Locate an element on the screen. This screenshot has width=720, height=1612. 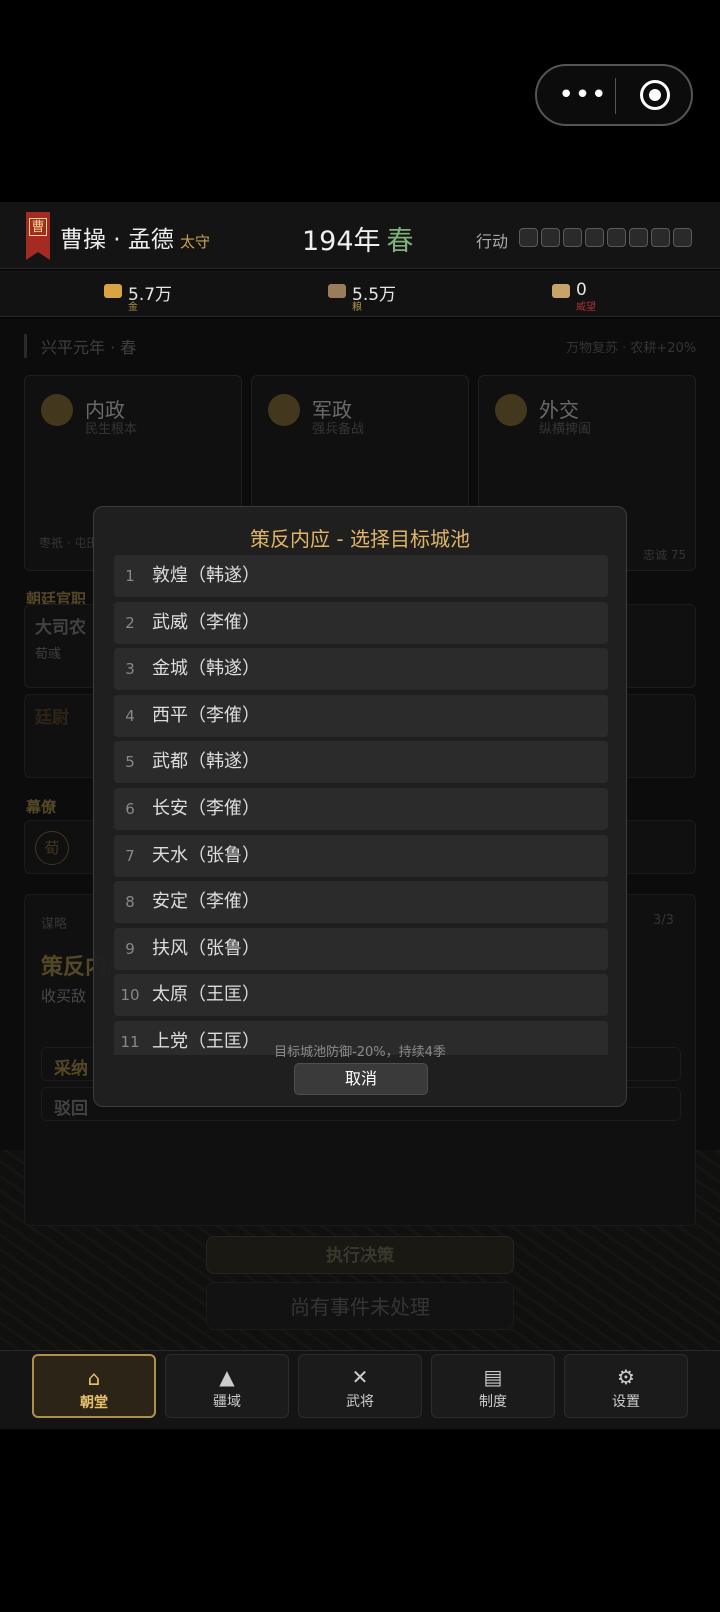
resource-label: 金 is located at coordinates (133, 307).